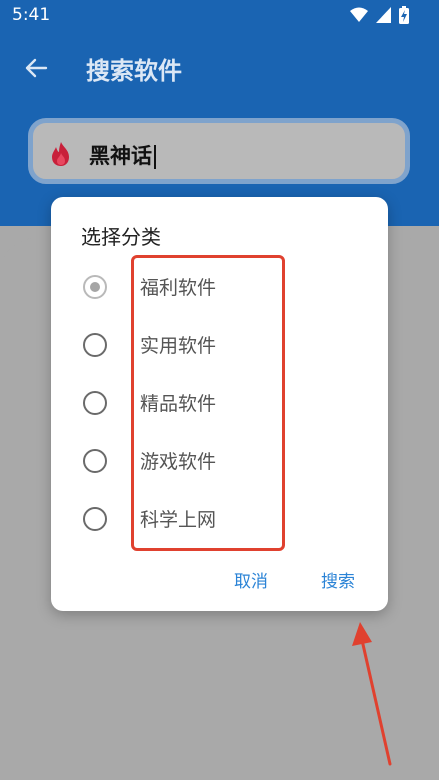 This screenshot has height=780, width=439. Describe the element at coordinates (219, 68) in the screenshot. I see `toolbar: 搜索软件` at that location.